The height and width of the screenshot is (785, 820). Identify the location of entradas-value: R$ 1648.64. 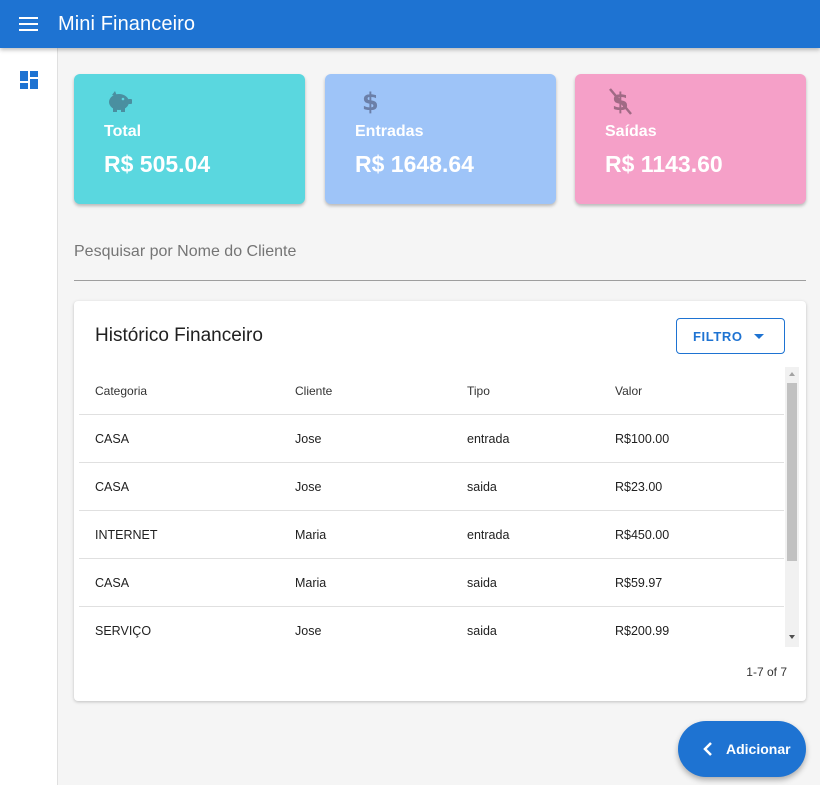
(414, 164).